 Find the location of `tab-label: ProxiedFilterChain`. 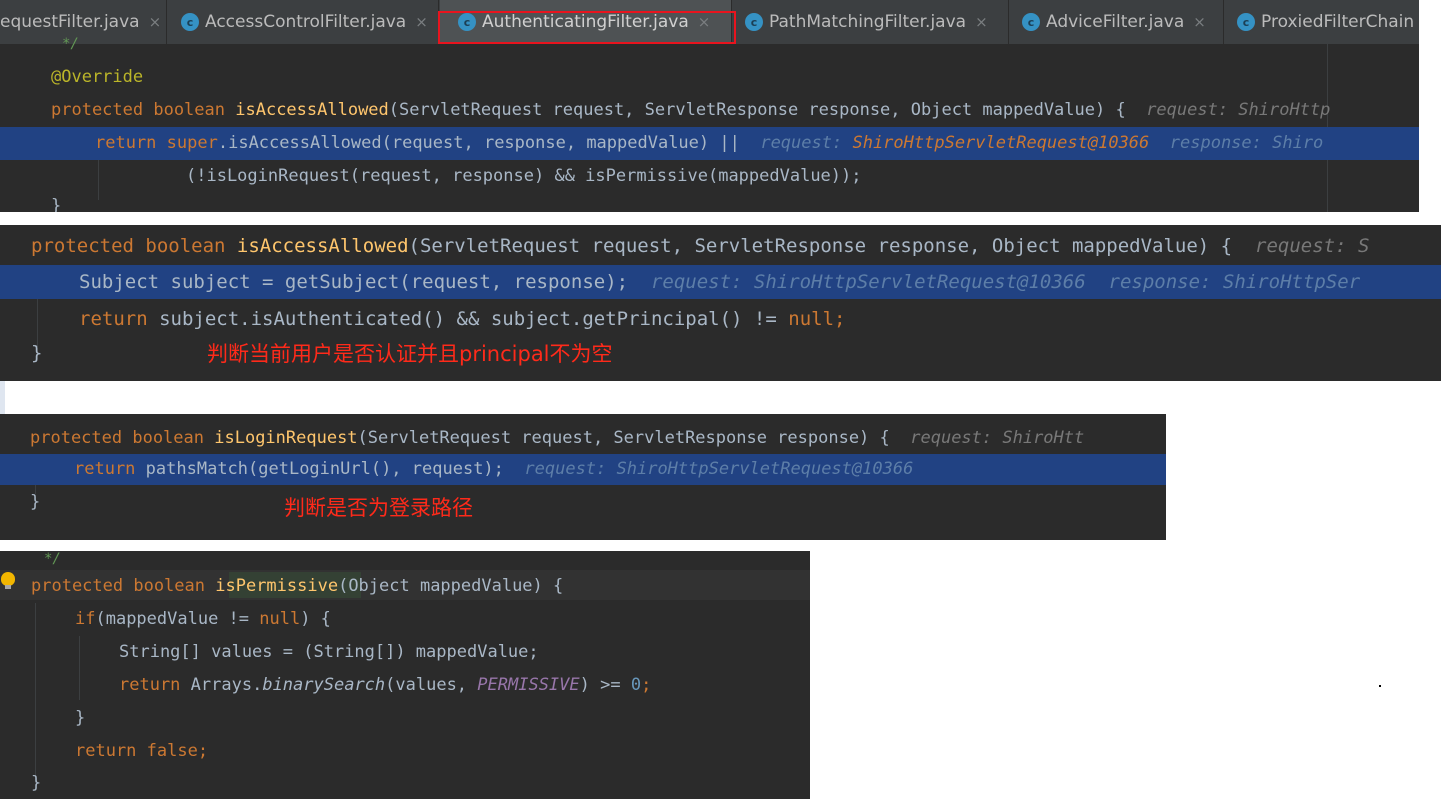

tab-label: ProxiedFilterChain is located at coordinates (1338, 22).